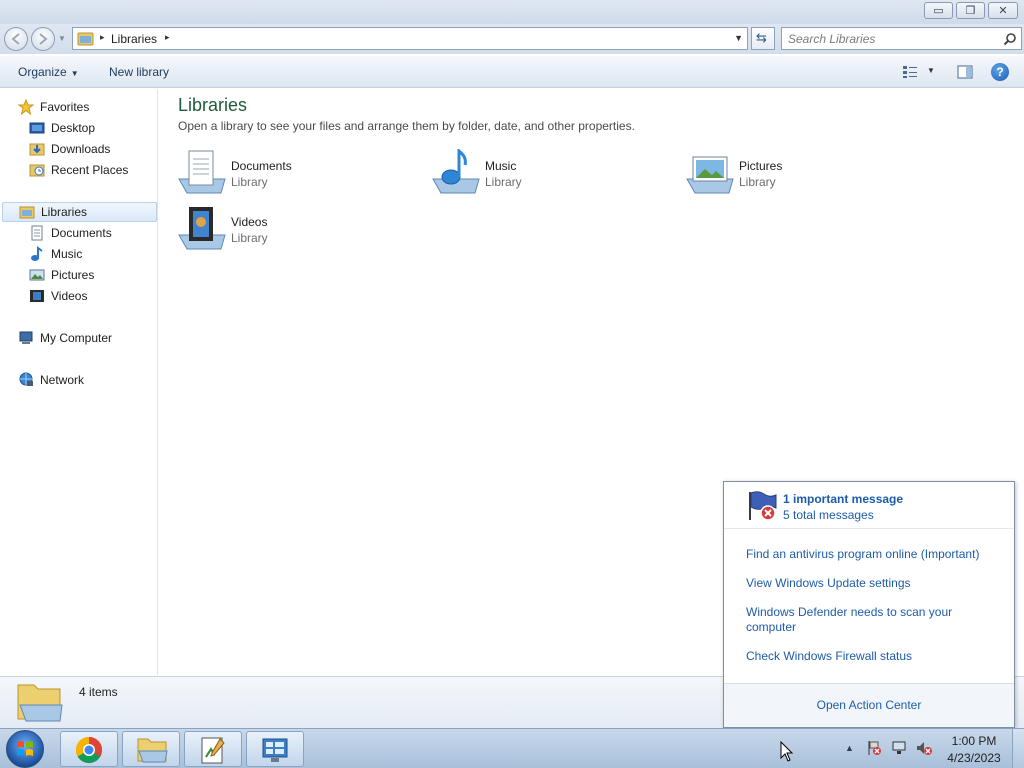 The image size is (1024, 768). Describe the element at coordinates (69, 296) in the screenshot. I see `nav-videos-label: Videos` at that location.